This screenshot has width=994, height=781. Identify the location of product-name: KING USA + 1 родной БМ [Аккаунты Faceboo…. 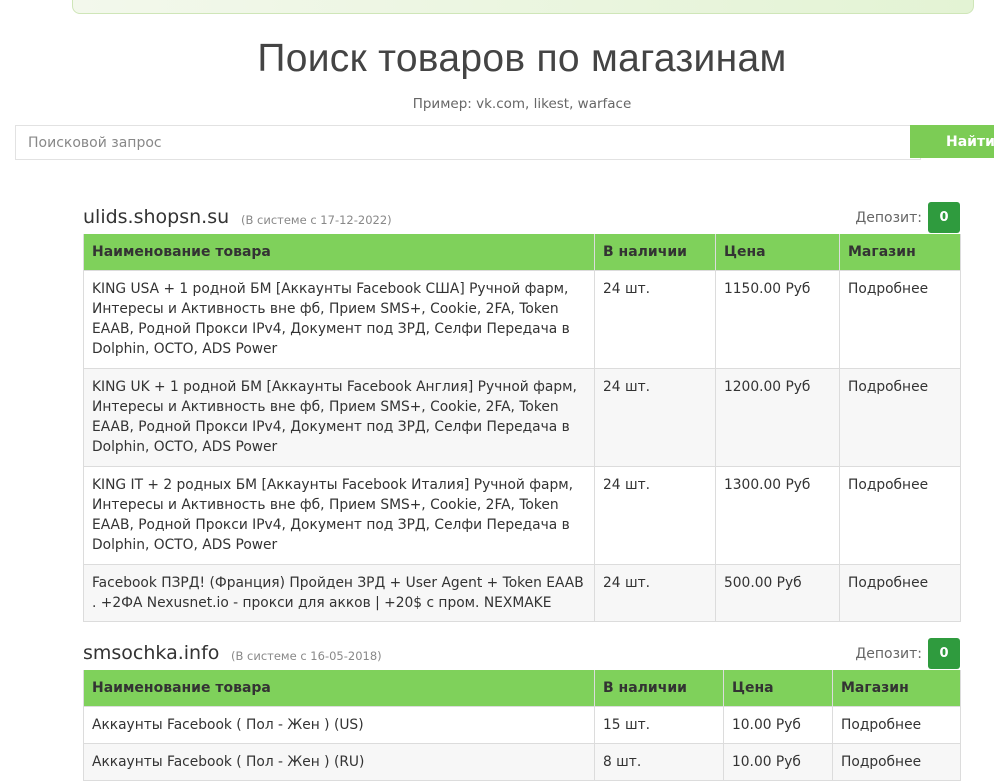
(339, 319).